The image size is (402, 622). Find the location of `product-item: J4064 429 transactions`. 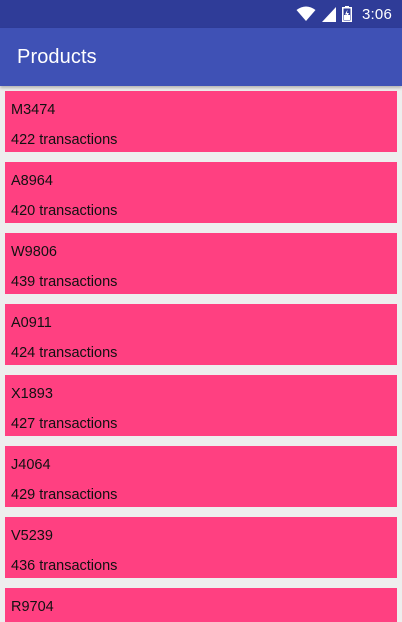

product-item: J4064 429 transactions is located at coordinates (201, 476).